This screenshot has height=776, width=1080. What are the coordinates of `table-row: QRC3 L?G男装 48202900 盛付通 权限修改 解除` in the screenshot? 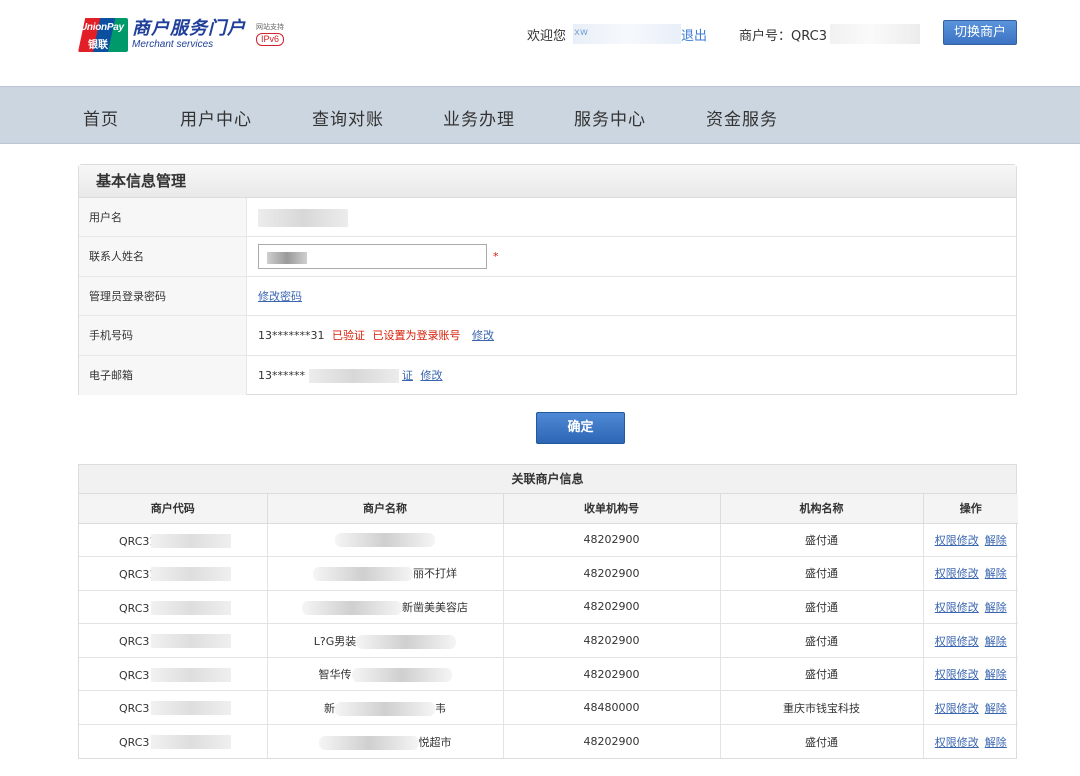 It's located at (548, 640).